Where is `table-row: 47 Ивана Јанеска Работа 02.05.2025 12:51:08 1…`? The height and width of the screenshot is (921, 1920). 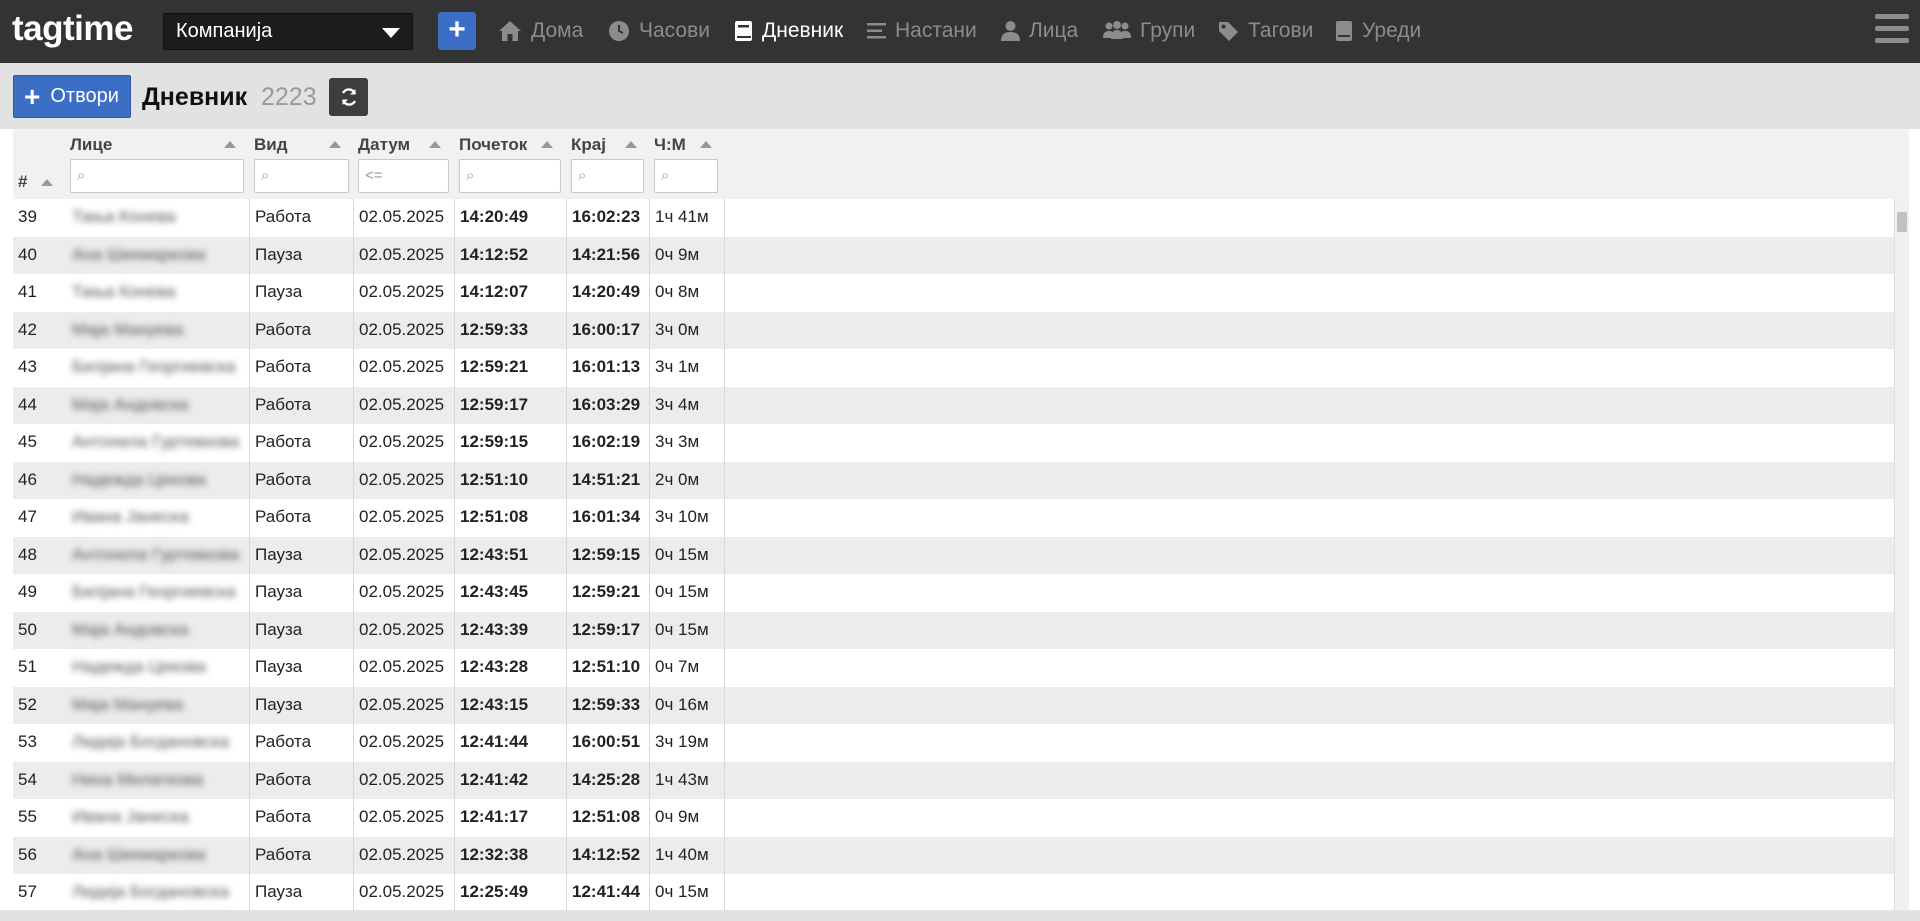 table-row: 47 Ивана Јанеска Работа 02.05.2025 12:51:08 1… is located at coordinates (953, 517).